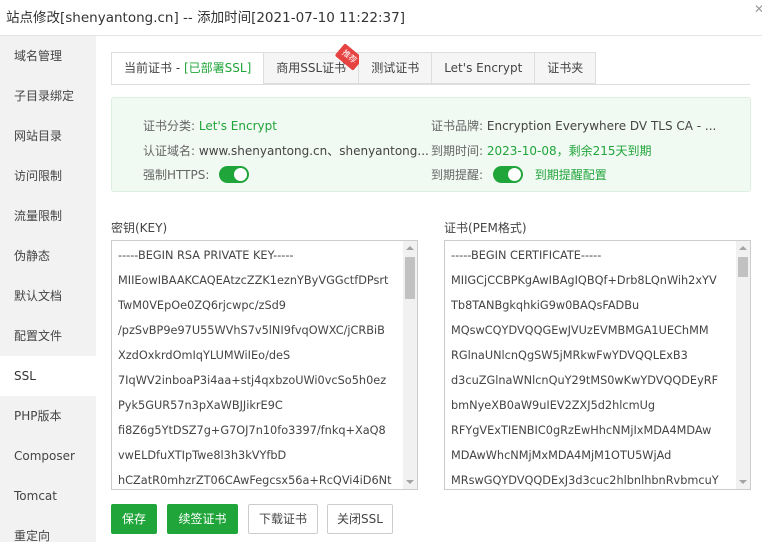  I want to click on cert-scrollbar, so click(743, 365).